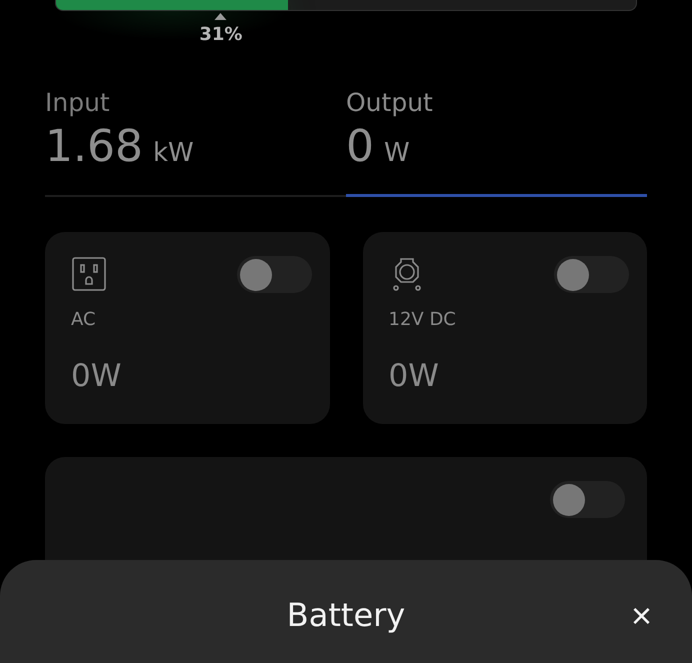 The image size is (692, 663). What do you see at coordinates (641, 616) in the screenshot?
I see `close-button: ×` at bounding box center [641, 616].